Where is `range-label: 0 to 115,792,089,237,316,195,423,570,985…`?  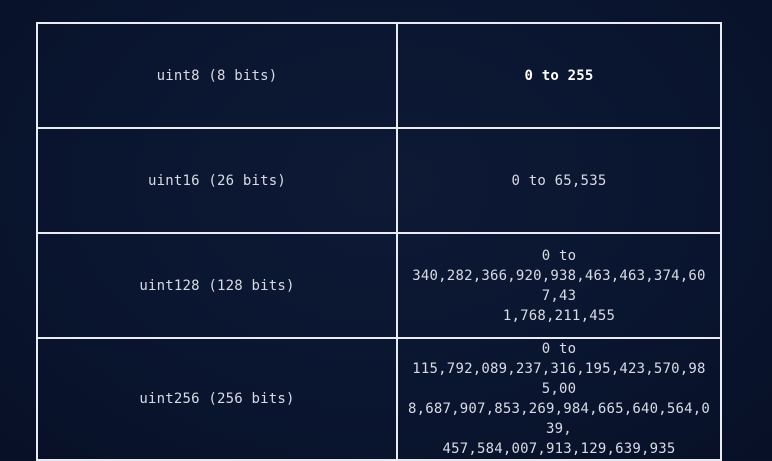
range-label: 0 to 115,792,089,237,316,195,423,570,985… is located at coordinates (558, 399).